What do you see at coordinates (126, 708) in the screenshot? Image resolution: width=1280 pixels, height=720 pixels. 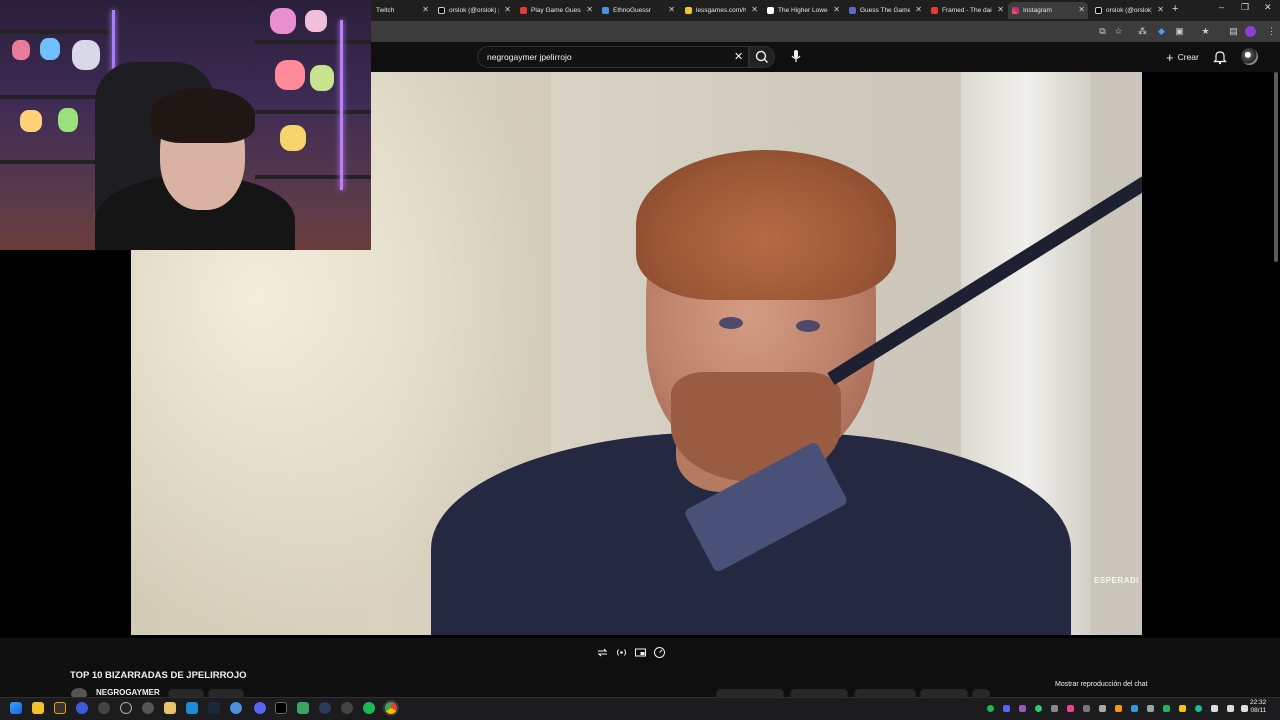 I see `obs-icon` at bounding box center [126, 708].